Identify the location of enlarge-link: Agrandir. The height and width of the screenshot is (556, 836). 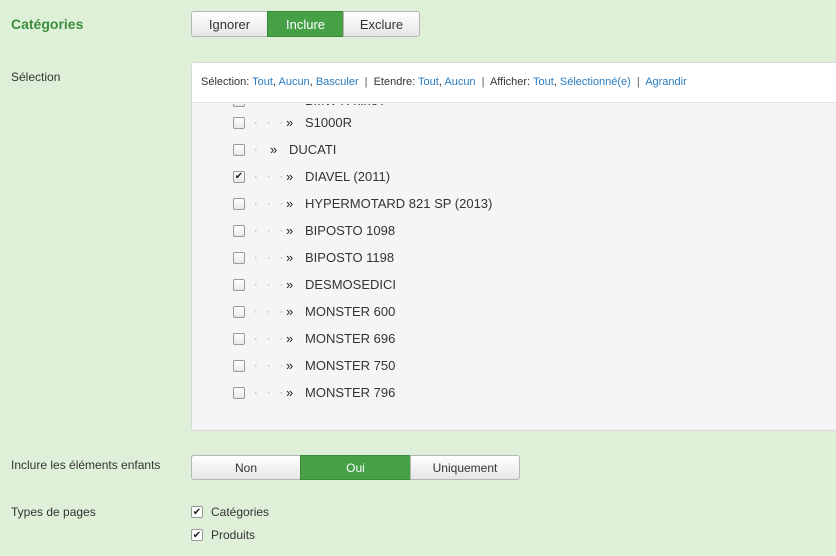
(666, 82).